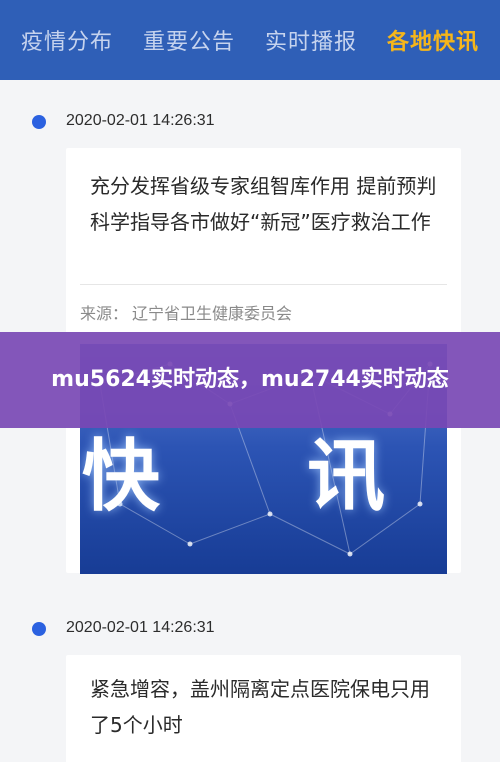 This screenshot has width=500, height=762. Describe the element at coordinates (189, 40) in the screenshot. I see `tab-important-notices: 重要公告` at that location.